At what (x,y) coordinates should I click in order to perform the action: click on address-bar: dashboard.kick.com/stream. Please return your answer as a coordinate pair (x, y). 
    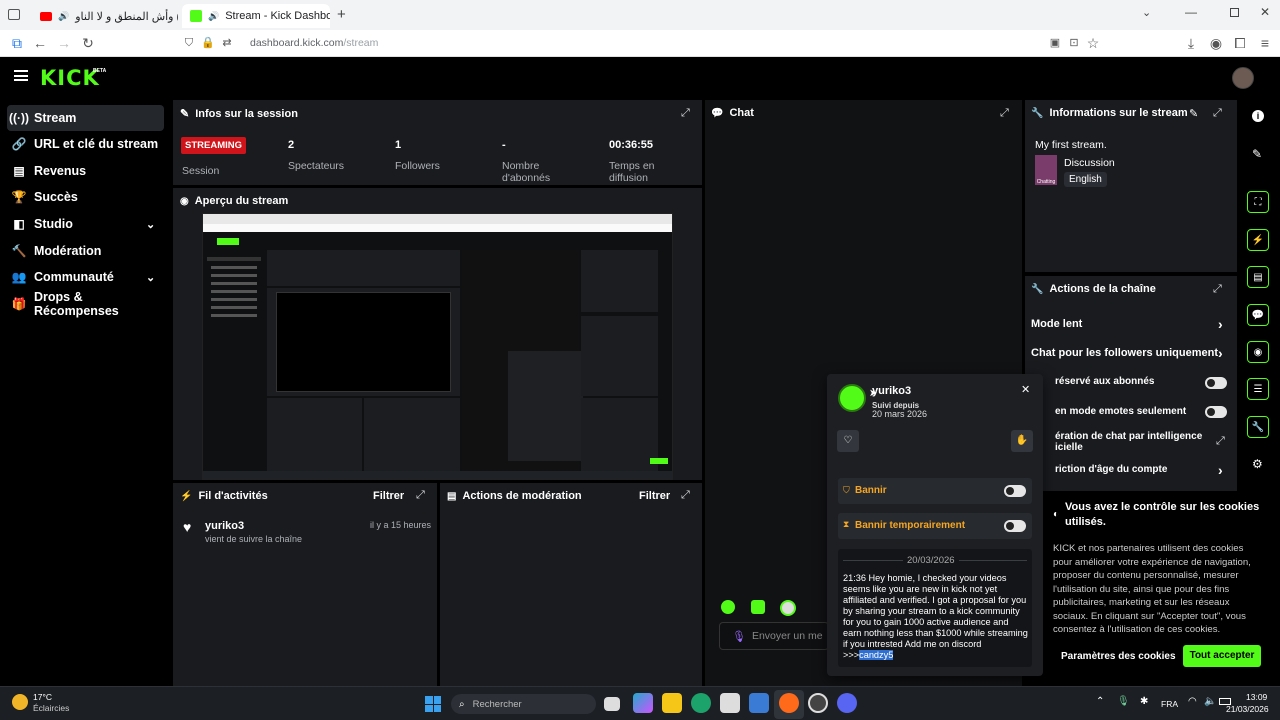
    Looking at the image, I should click on (314, 43).